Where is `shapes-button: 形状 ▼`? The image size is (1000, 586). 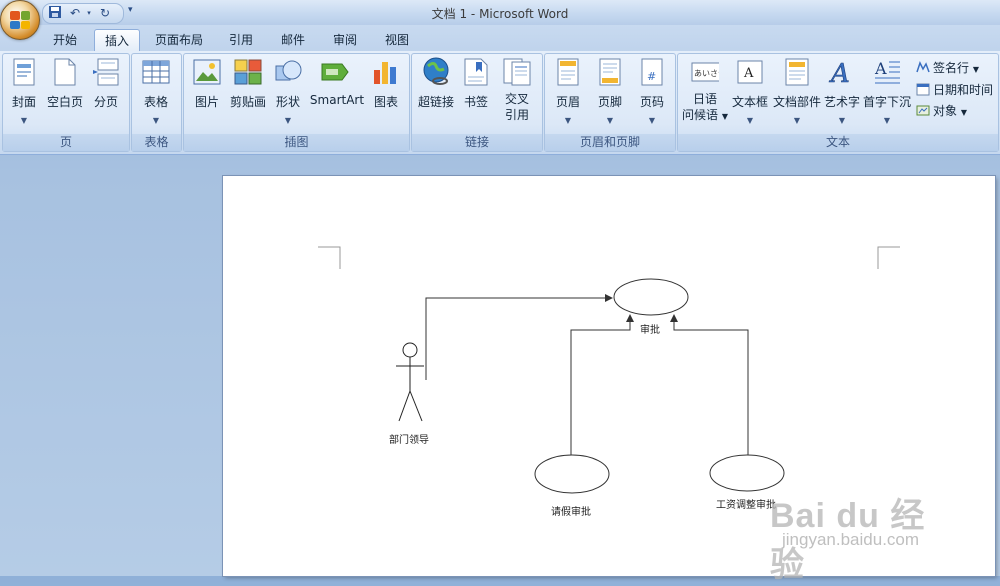 shapes-button: 形状 ▼ is located at coordinates (288, 91).